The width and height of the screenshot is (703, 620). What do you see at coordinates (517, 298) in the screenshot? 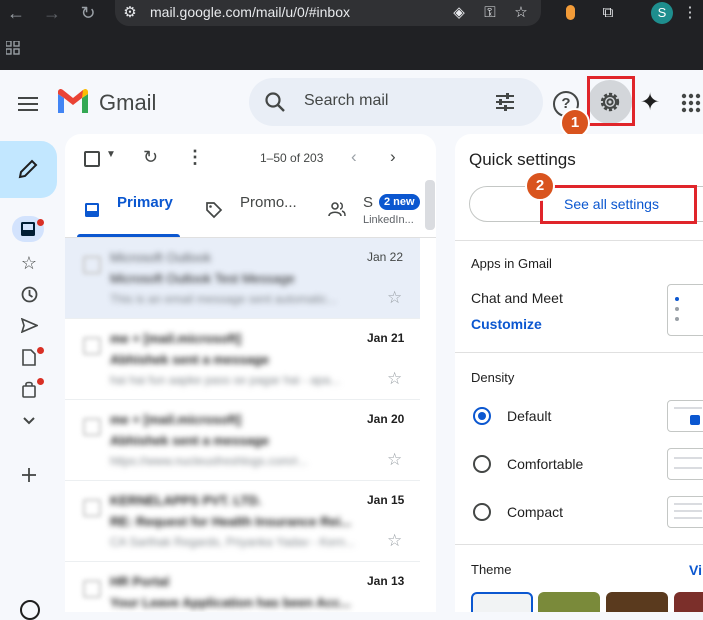
I see `chat-meet-label: Chat and Meet` at bounding box center [517, 298].